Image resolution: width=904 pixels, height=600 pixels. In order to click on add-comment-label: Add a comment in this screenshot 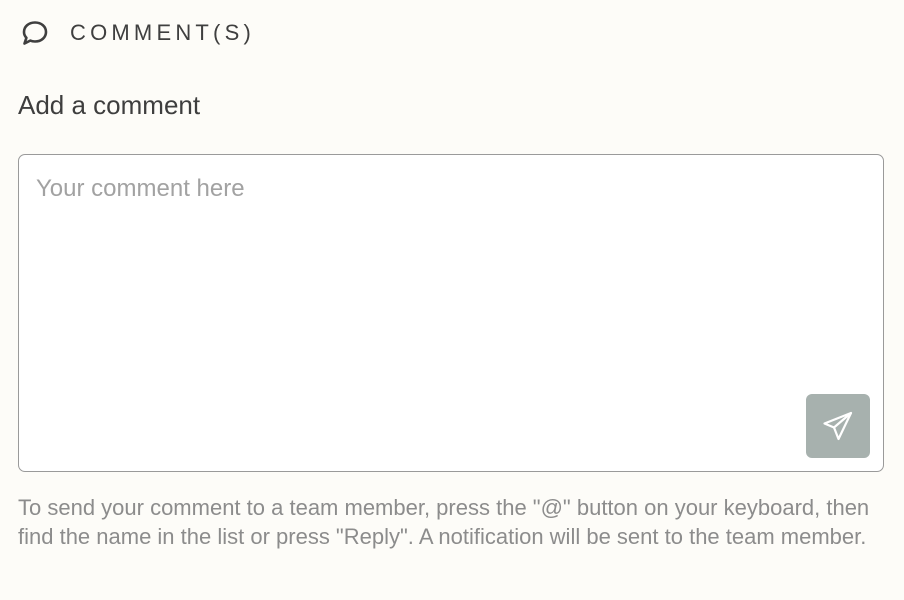, I will do `click(109, 105)`.